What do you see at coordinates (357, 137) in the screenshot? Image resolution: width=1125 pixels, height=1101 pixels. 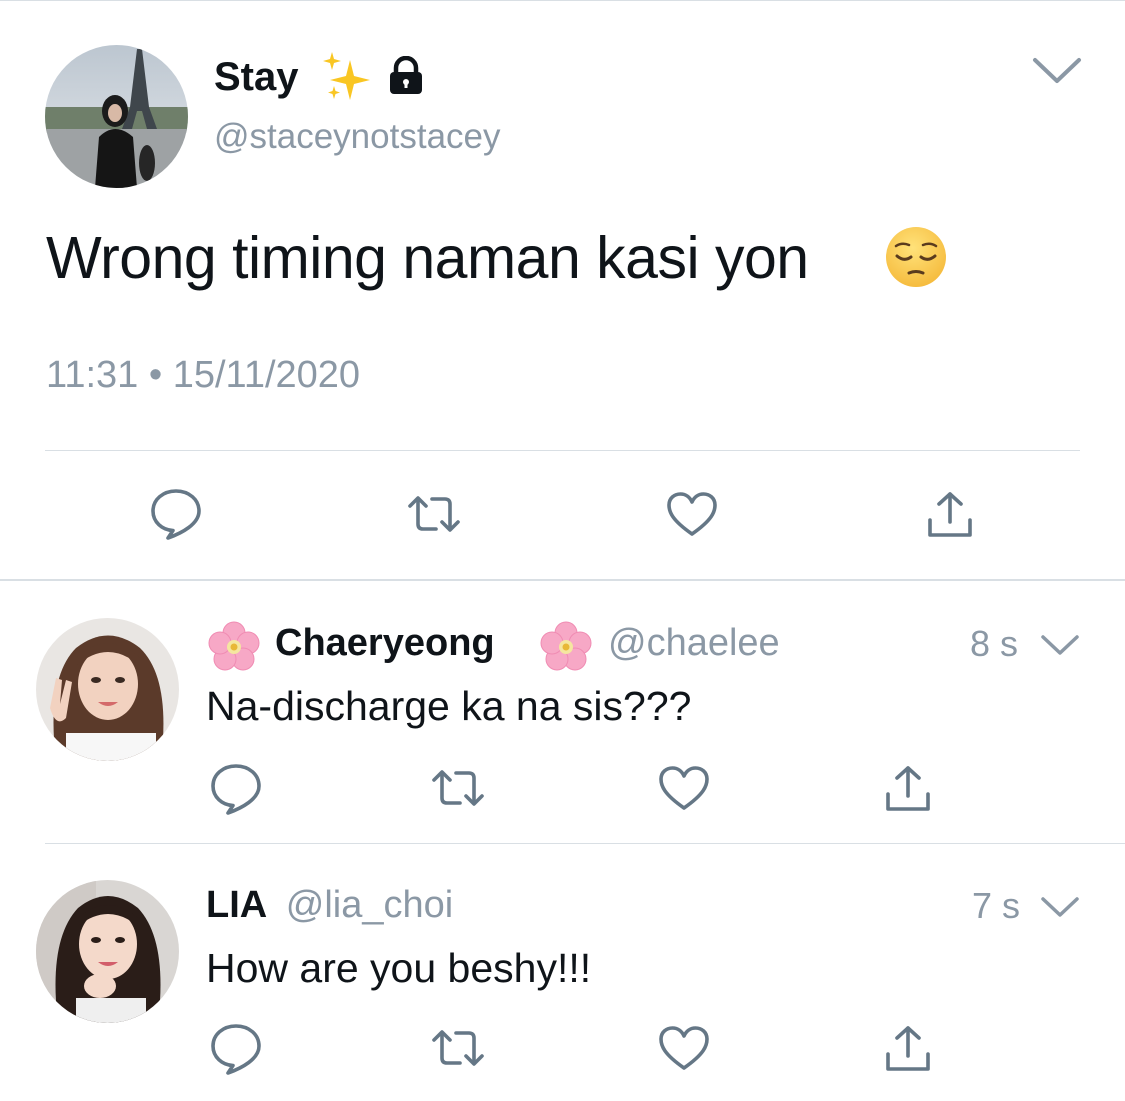 I see `handle: @staceynotstacey` at bounding box center [357, 137].